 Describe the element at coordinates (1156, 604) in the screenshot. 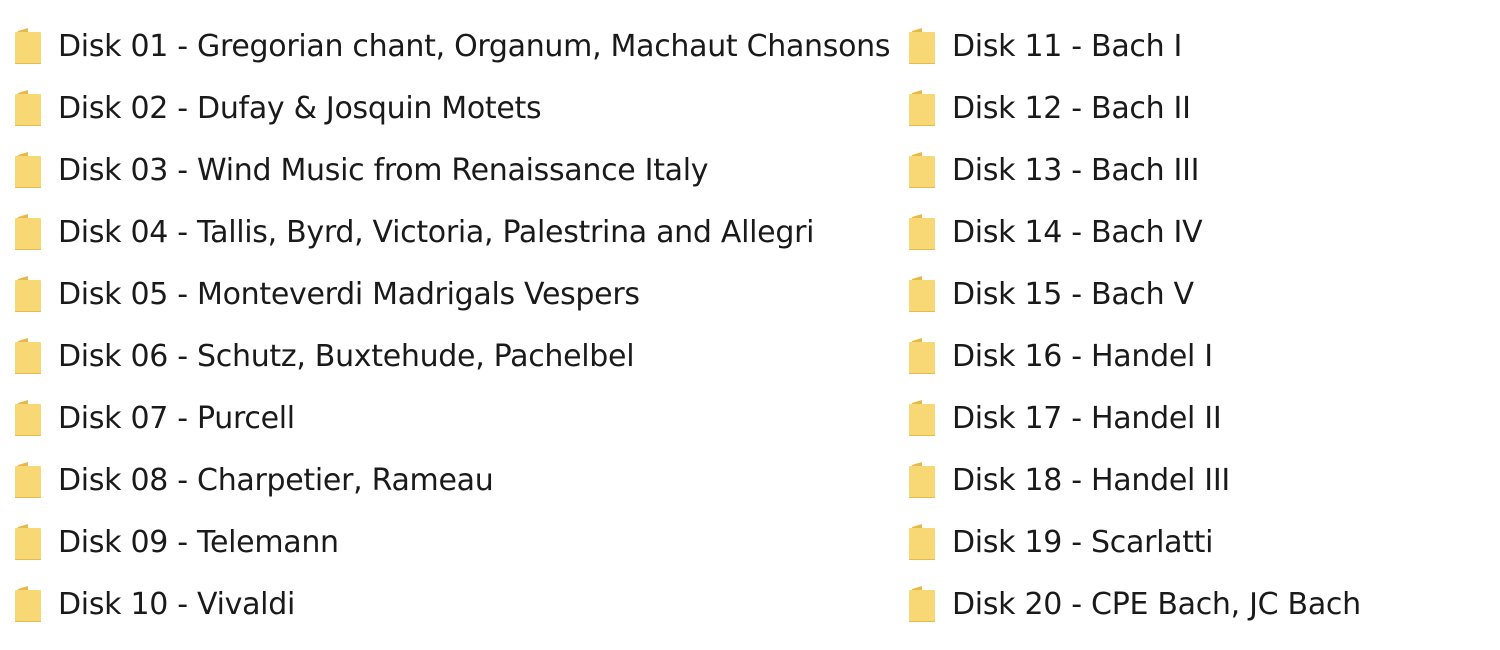

I see `folder-name: Disk 20 - CPE Bach, JC Bach` at that location.